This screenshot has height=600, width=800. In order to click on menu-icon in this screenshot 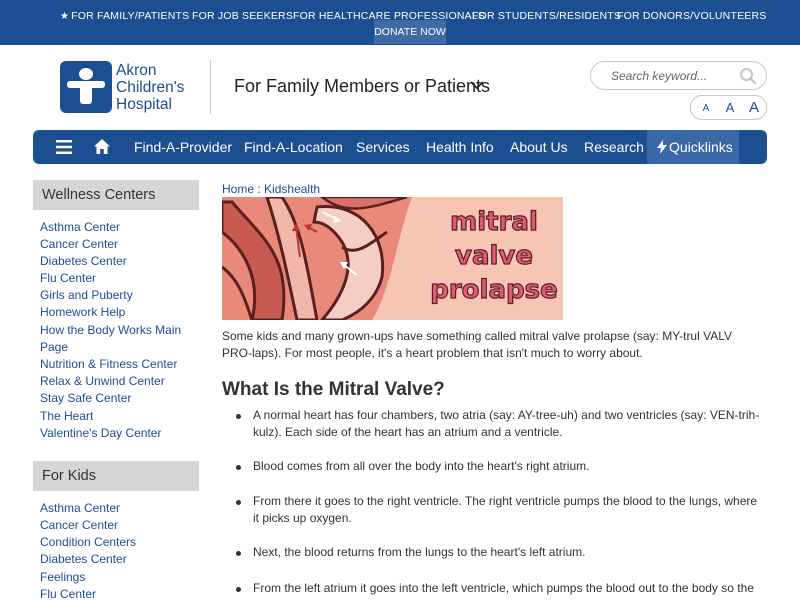, I will do `click(64, 147)`.